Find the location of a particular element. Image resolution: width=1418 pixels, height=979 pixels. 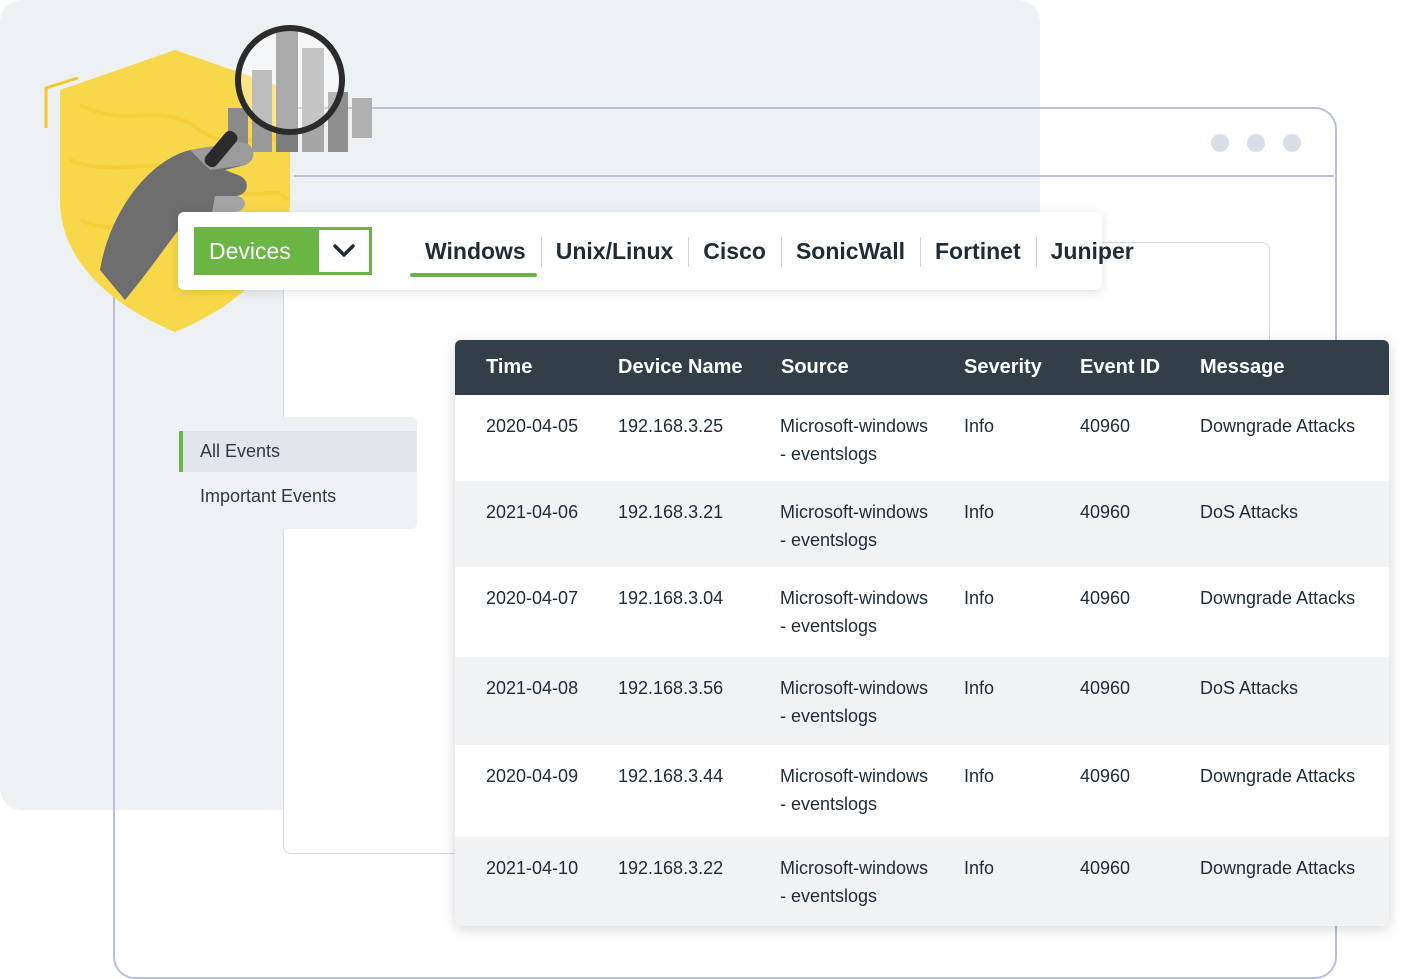

cell-device-name: 192.168.3.22 is located at coordinates (671, 868).